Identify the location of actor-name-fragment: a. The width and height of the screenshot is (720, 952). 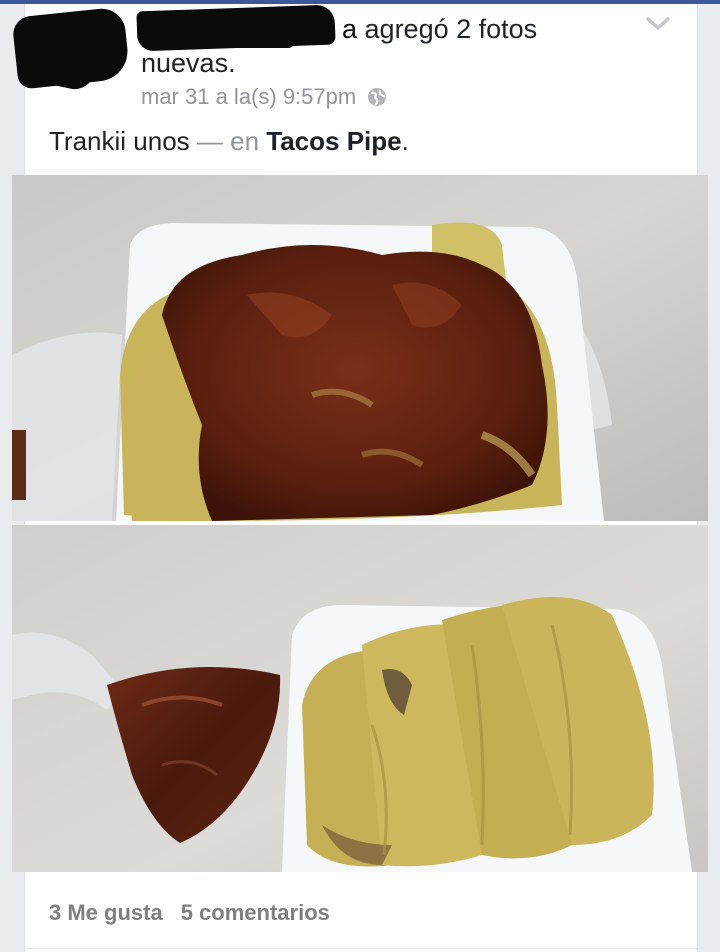
(349, 29).